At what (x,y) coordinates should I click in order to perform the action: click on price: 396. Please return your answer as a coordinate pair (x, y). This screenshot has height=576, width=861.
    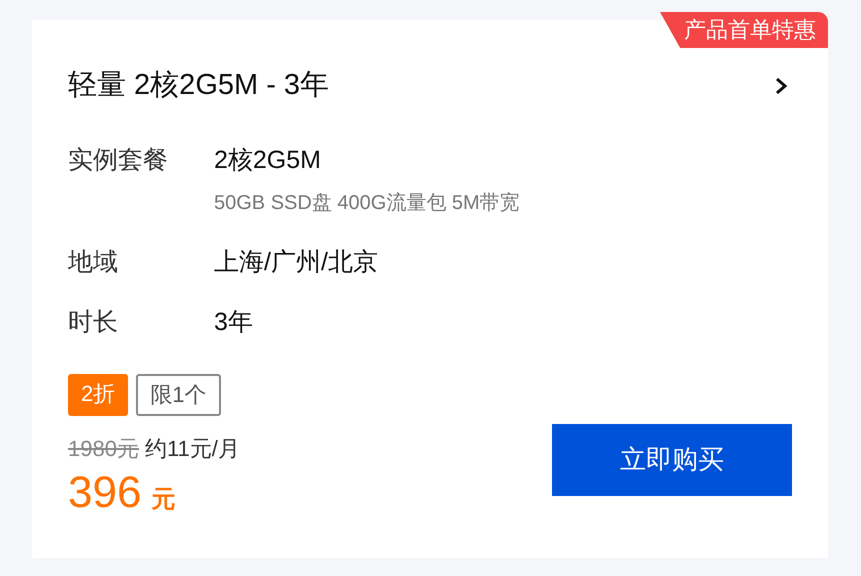
    Looking at the image, I should click on (105, 492).